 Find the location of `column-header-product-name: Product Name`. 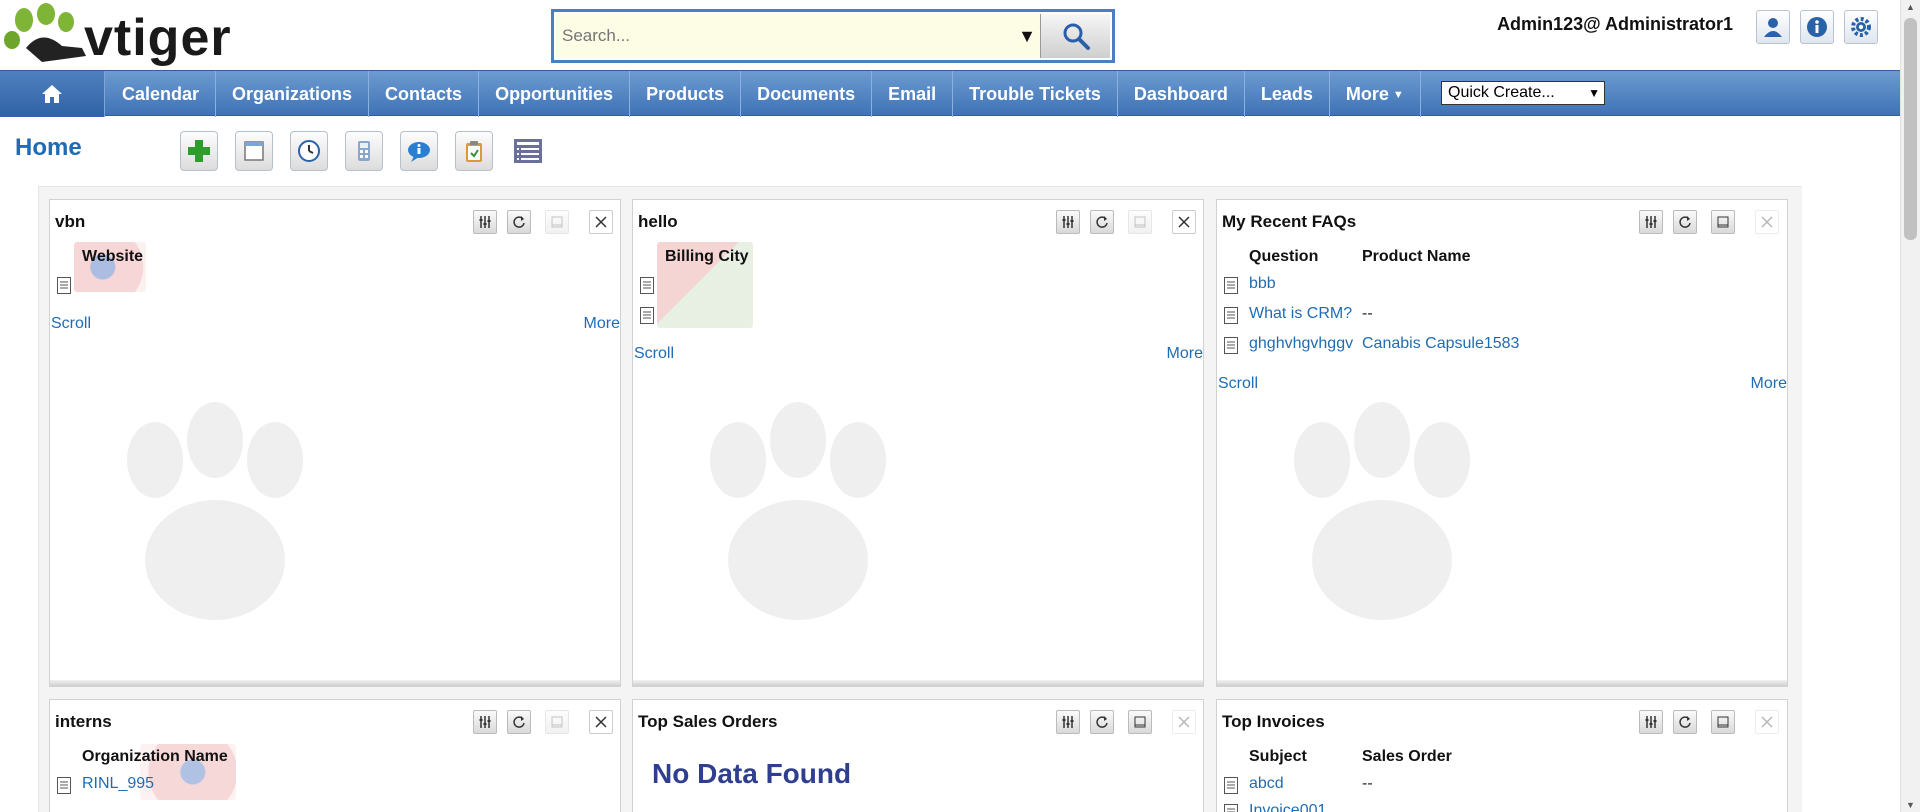

column-header-product-name: Product Name is located at coordinates (1416, 256).